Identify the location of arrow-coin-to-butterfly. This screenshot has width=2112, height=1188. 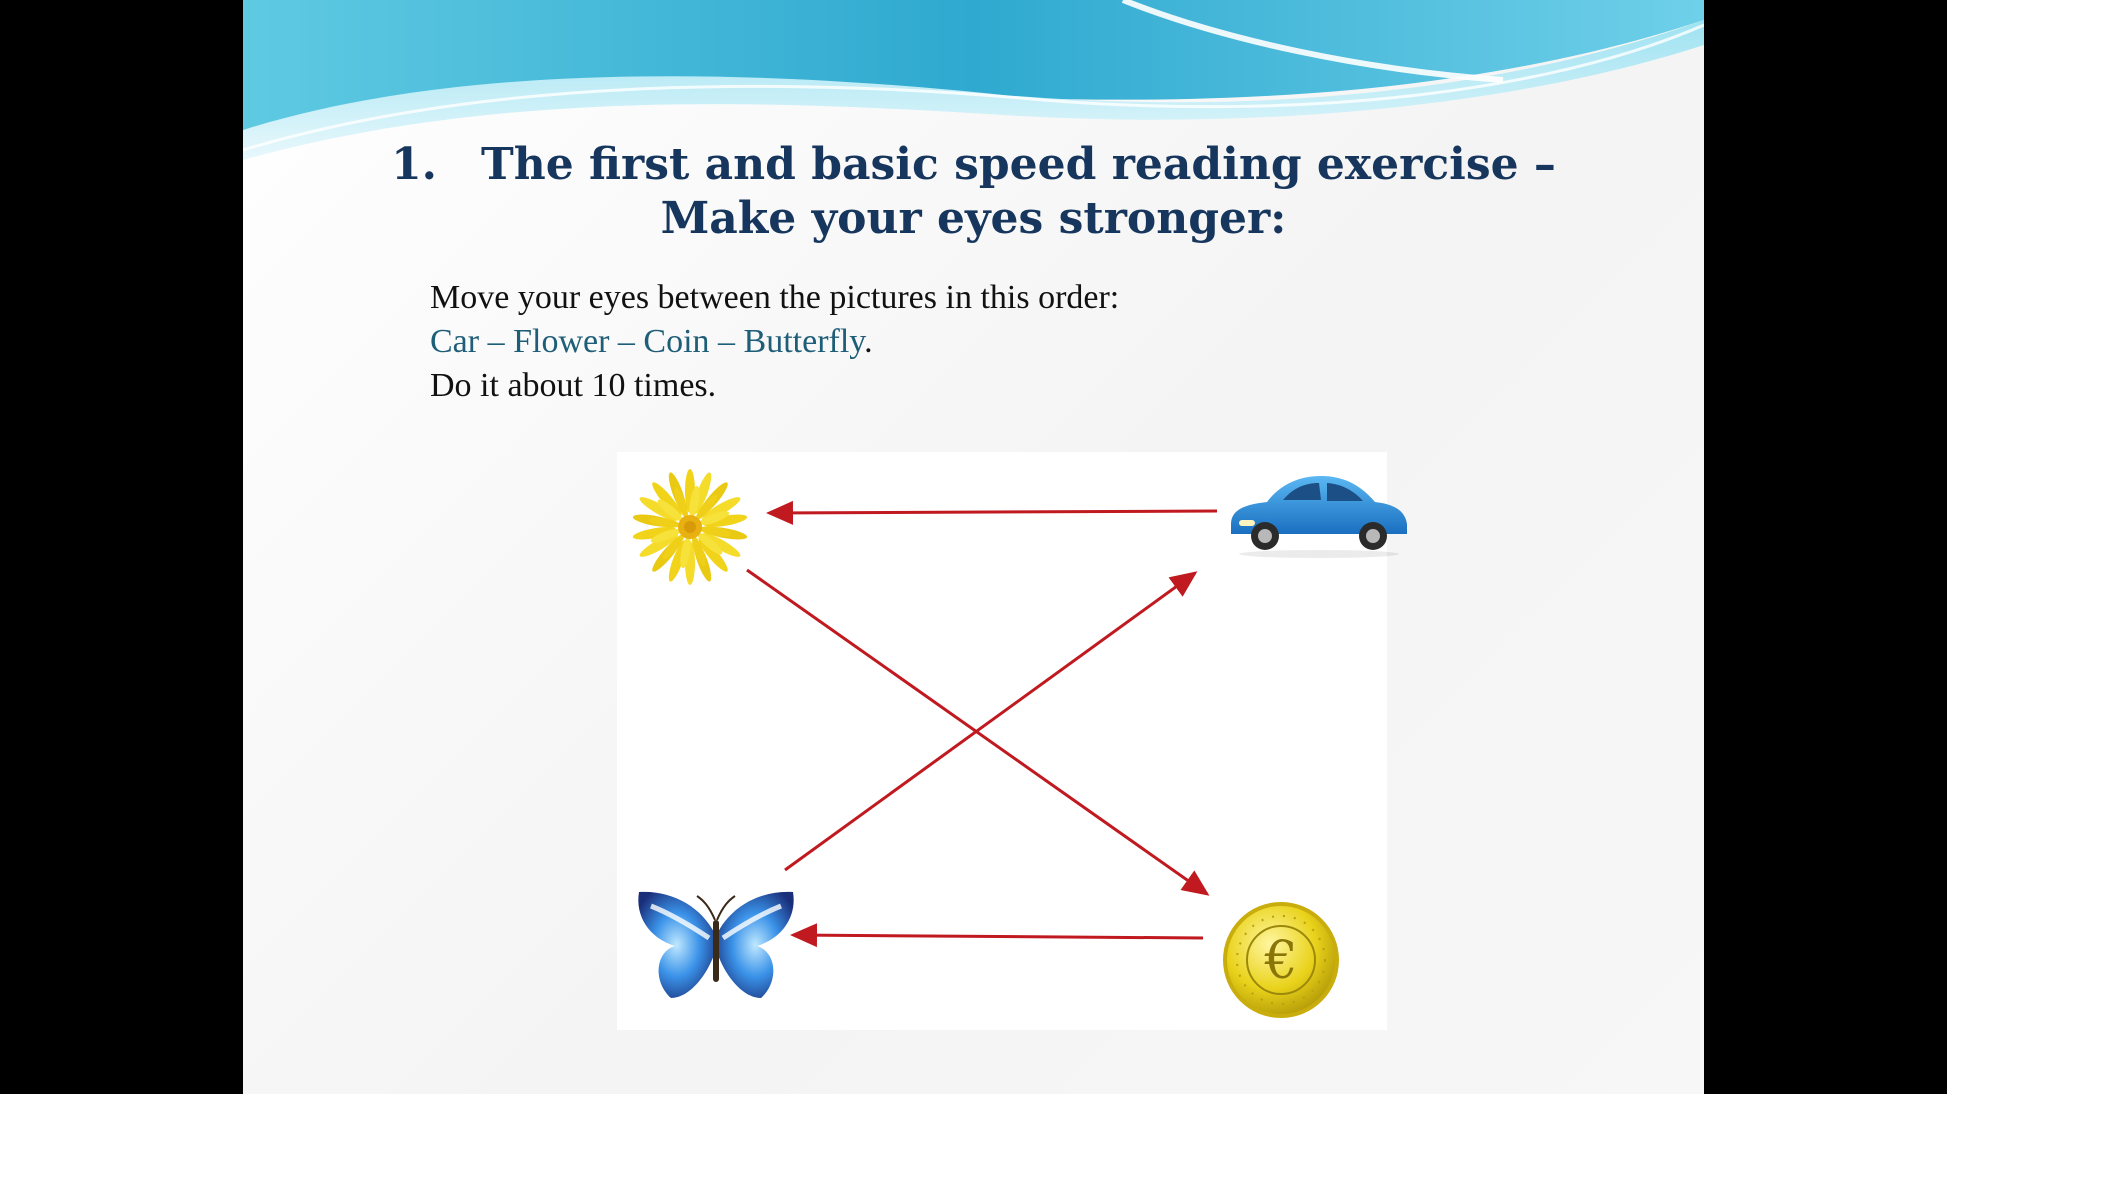
(997, 935).